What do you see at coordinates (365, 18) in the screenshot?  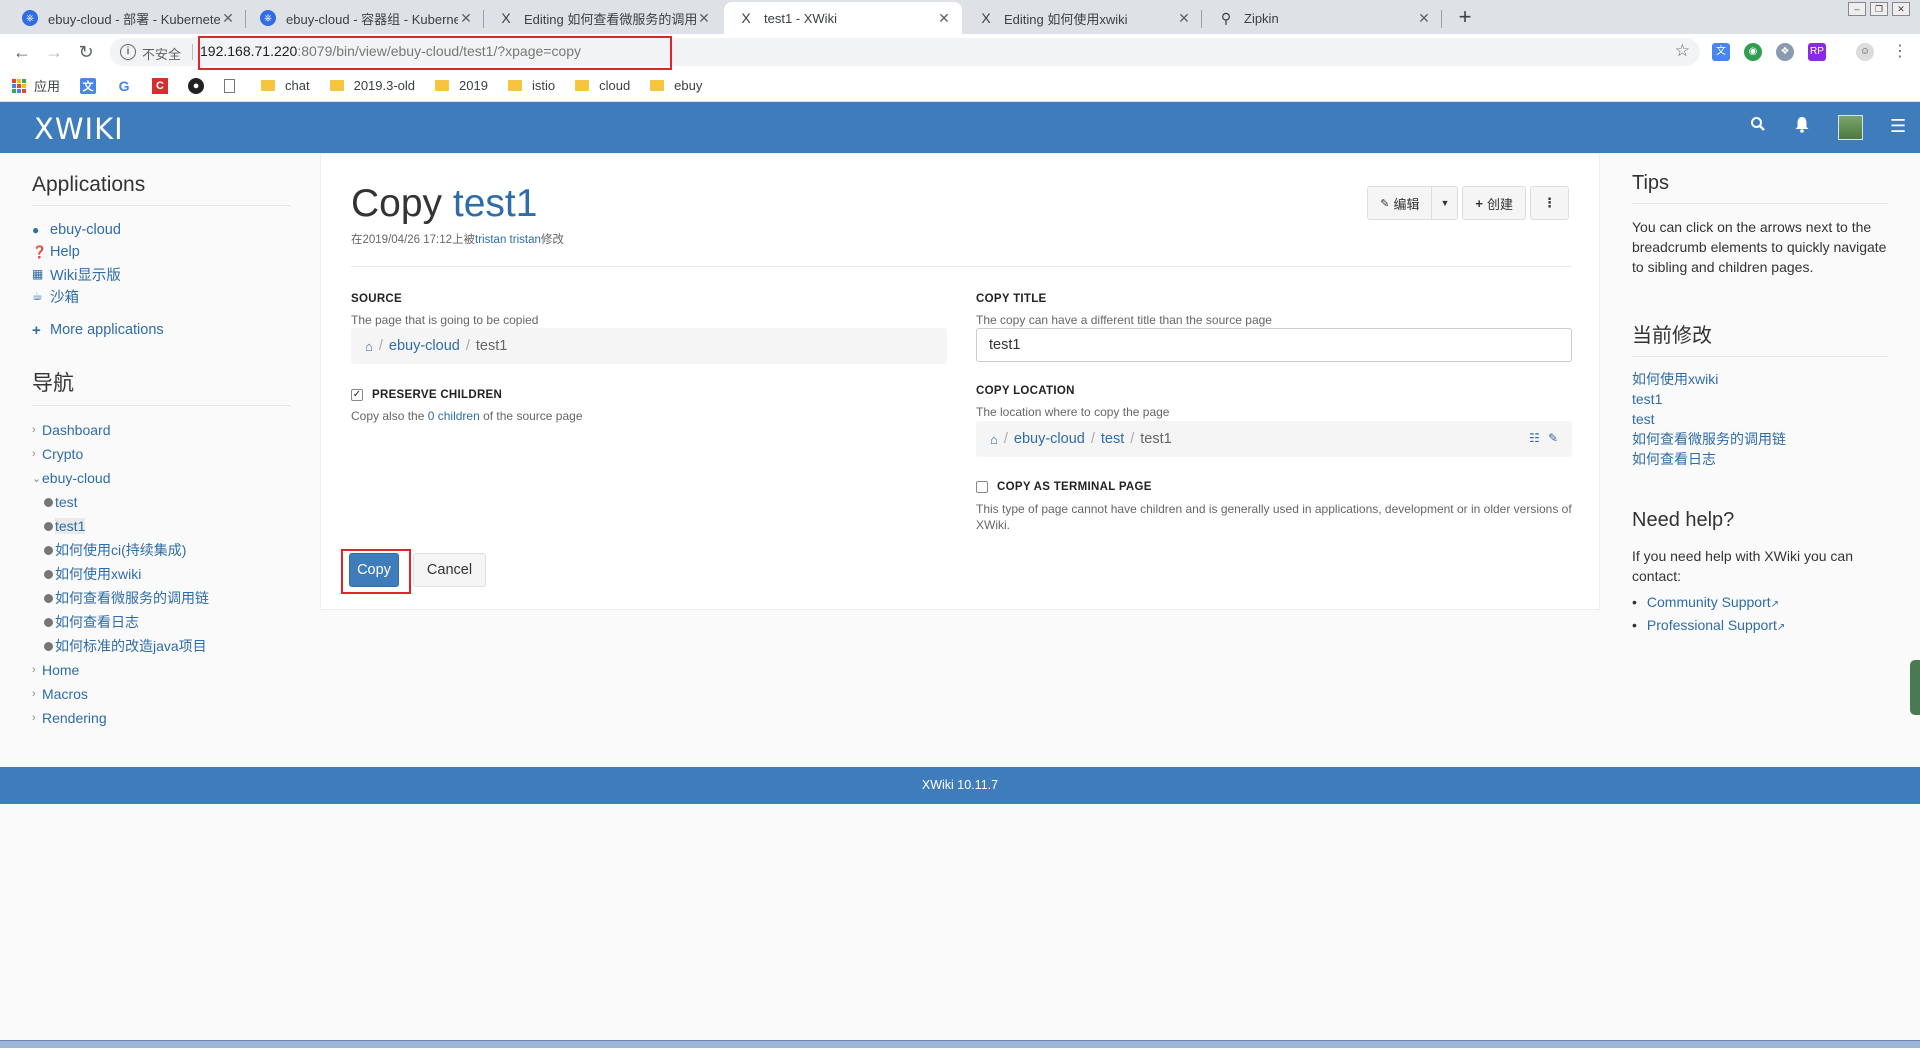 I see `browser-tab: ⎈ ebuy-cloud - 容器组 - Kubernetes ✕` at bounding box center [365, 18].